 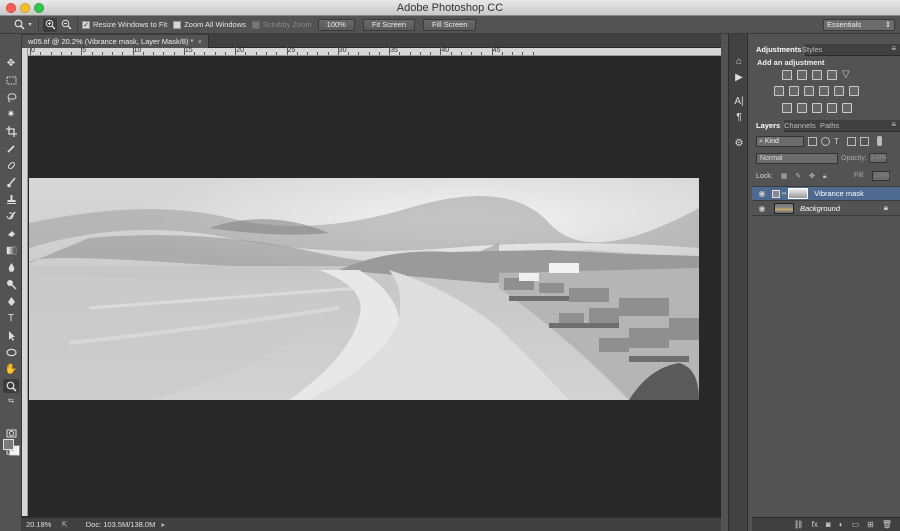 I want to click on history-brush-tool-icon, so click(x=11, y=216).